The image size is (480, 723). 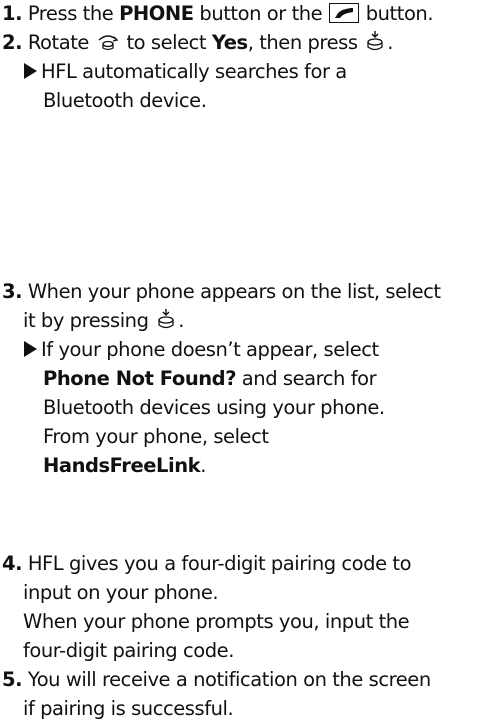 I want to click on step-text: When your phone prompts you, input the, so click(x=216, y=621).